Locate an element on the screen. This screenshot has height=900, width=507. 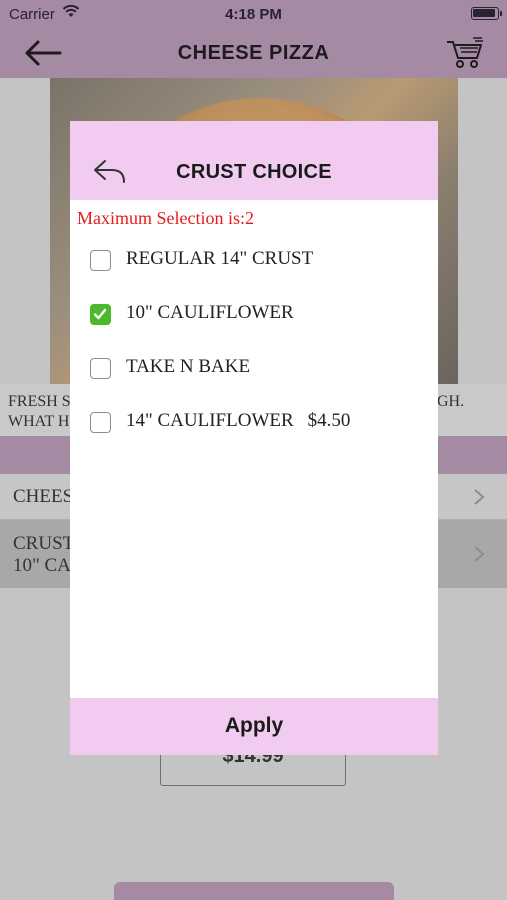
option-label: 10" CAULIFLOWER is located at coordinates (210, 312).